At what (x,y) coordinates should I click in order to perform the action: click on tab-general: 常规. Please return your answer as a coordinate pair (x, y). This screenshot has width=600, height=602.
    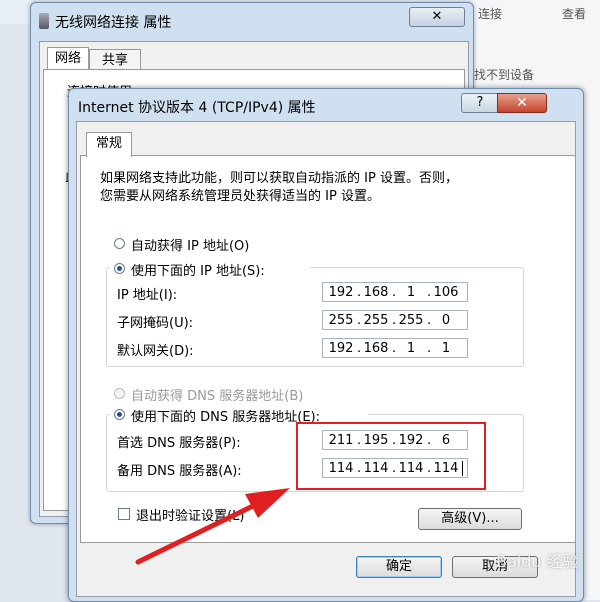
    Looking at the image, I should click on (109, 144).